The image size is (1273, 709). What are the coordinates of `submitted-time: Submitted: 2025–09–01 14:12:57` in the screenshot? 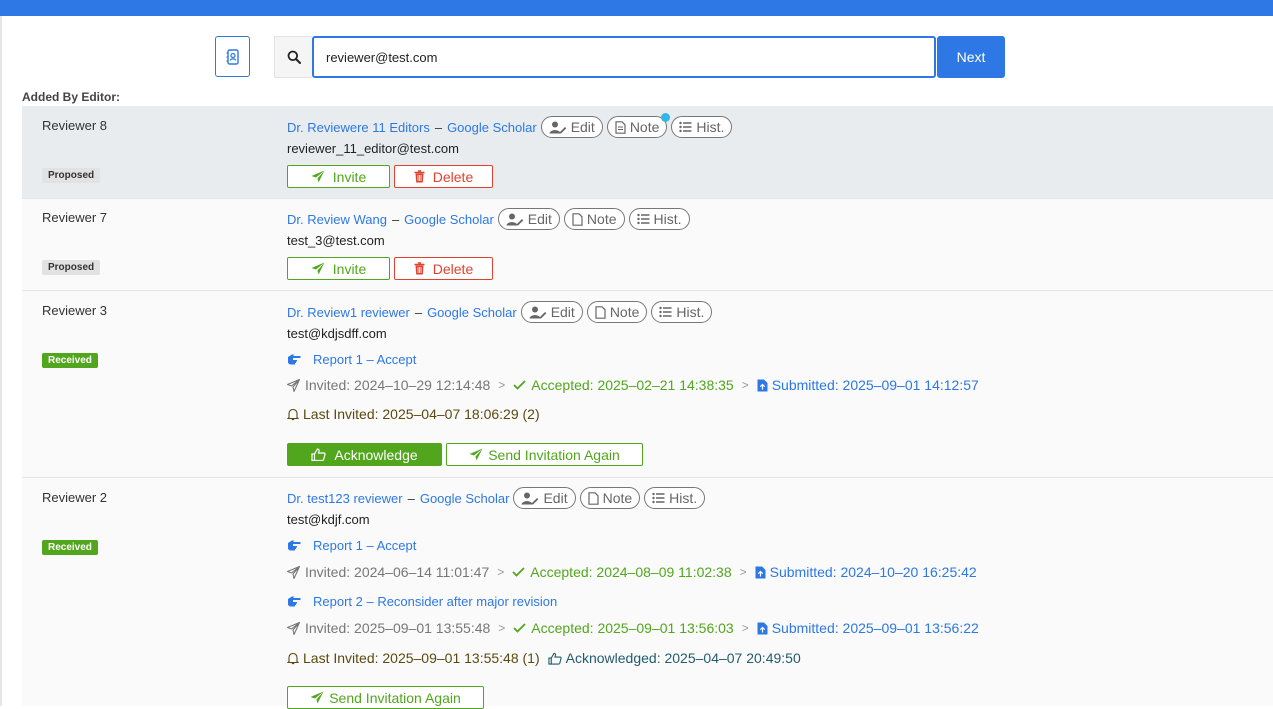 It's located at (868, 385).